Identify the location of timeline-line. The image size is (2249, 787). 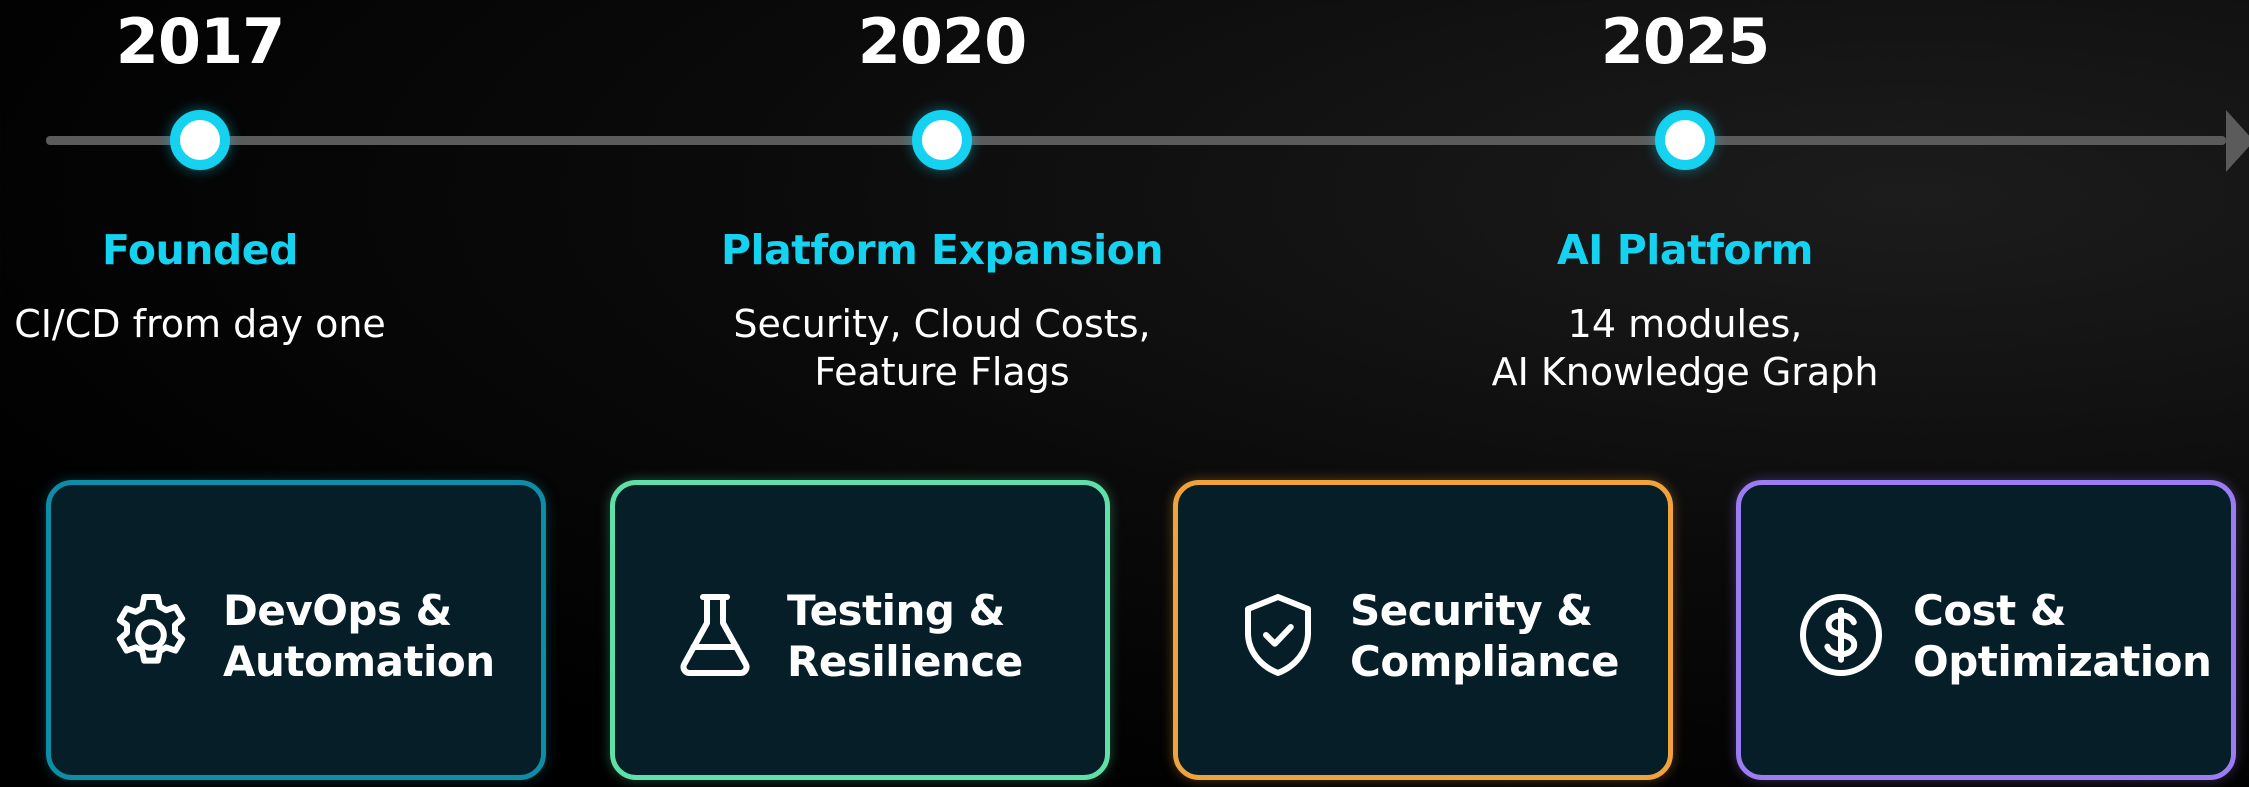
(1136, 140).